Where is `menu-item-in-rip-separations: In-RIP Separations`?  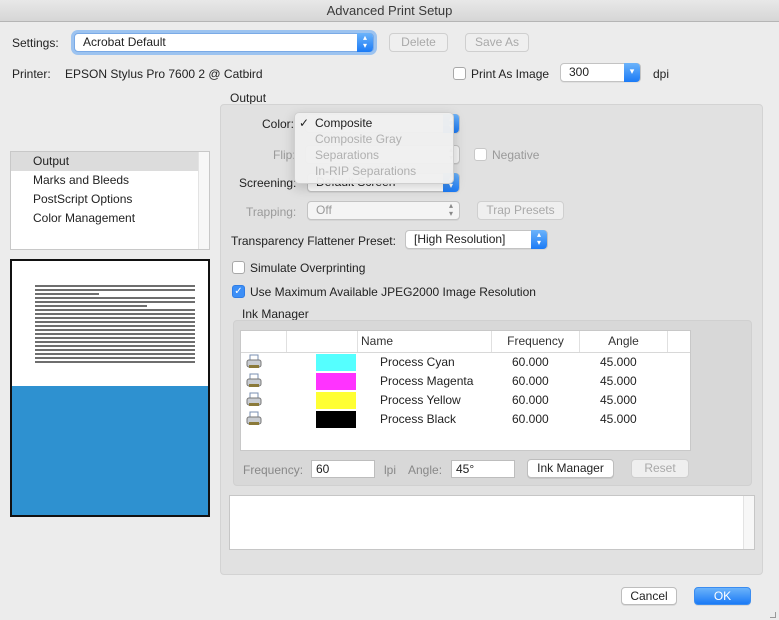 menu-item-in-rip-separations: In-RIP Separations is located at coordinates (365, 171).